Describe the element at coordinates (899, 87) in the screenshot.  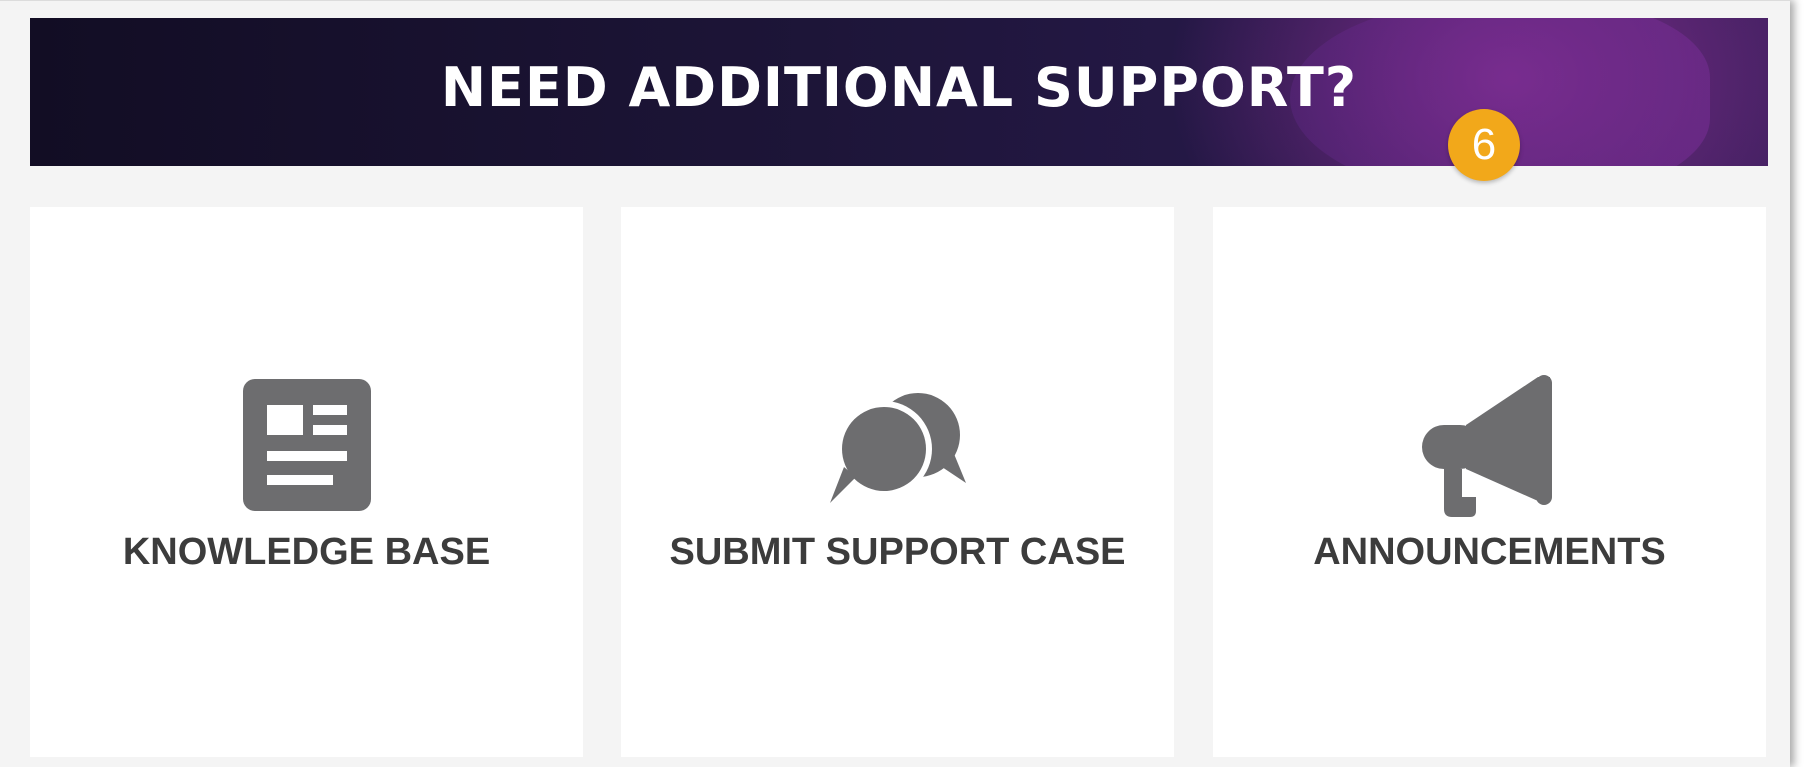
I see `banner-title: NEED ADDITIONAL SUPPORT?` at that location.